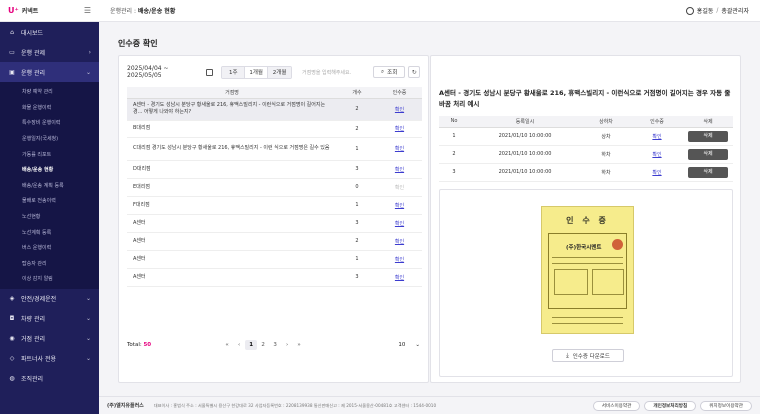 The image size is (760, 414). Describe the element at coordinates (49, 32) in the screenshot. I see `sidebar-item-dashboard: ⌂ 대시보드` at that location.